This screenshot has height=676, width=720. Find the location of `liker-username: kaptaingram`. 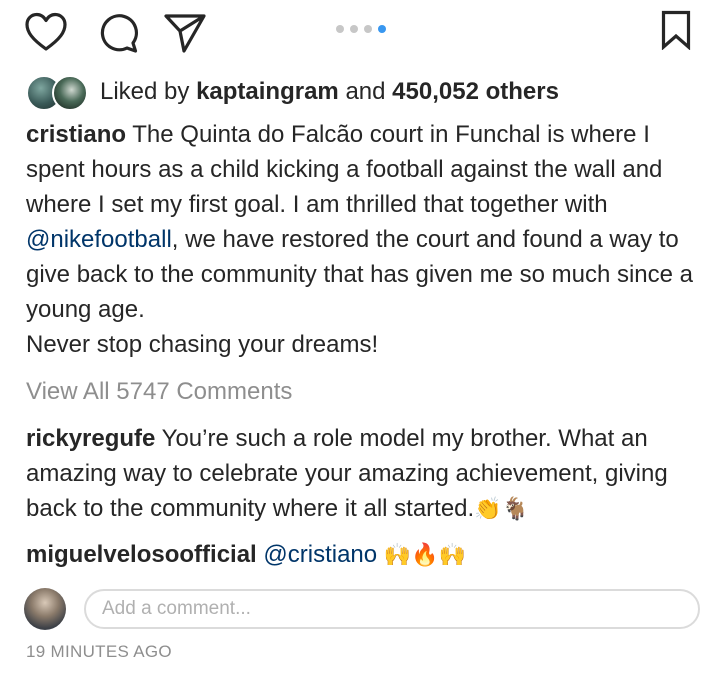

liker-username: kaptaingram is located at coordinates (267, 92).